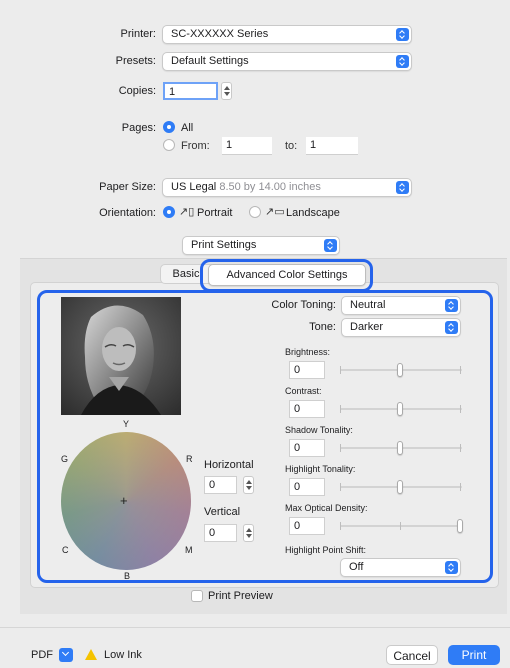  Describe the element at coordinates (187, 128) in the screenshot. I see `pages-all-label: All` at that location.